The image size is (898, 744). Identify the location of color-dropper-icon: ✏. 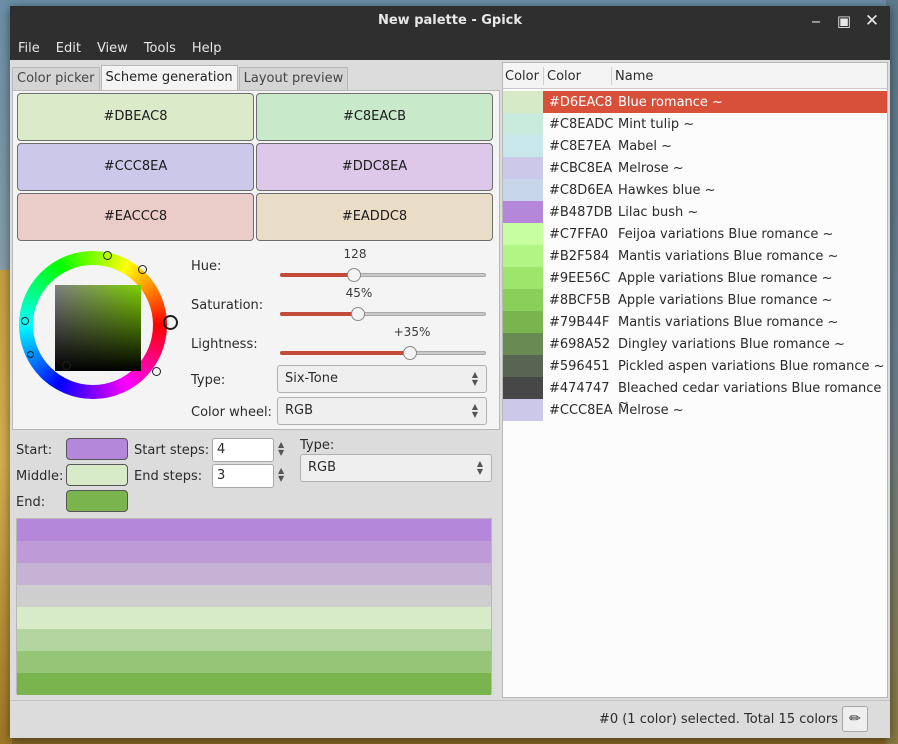
(855, 719).